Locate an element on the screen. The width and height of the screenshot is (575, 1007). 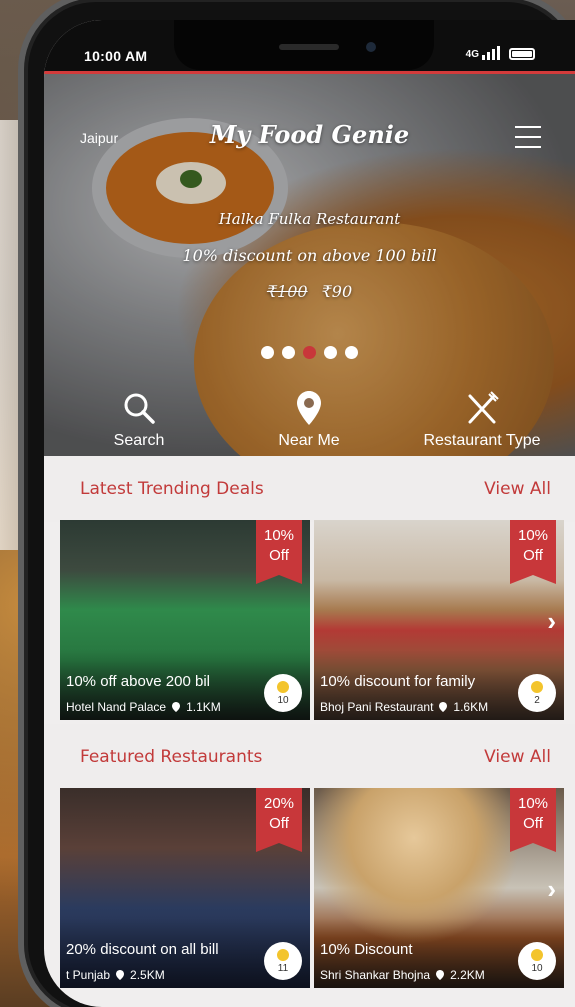
discount-value: 20% is located at coordinates (279, 803).